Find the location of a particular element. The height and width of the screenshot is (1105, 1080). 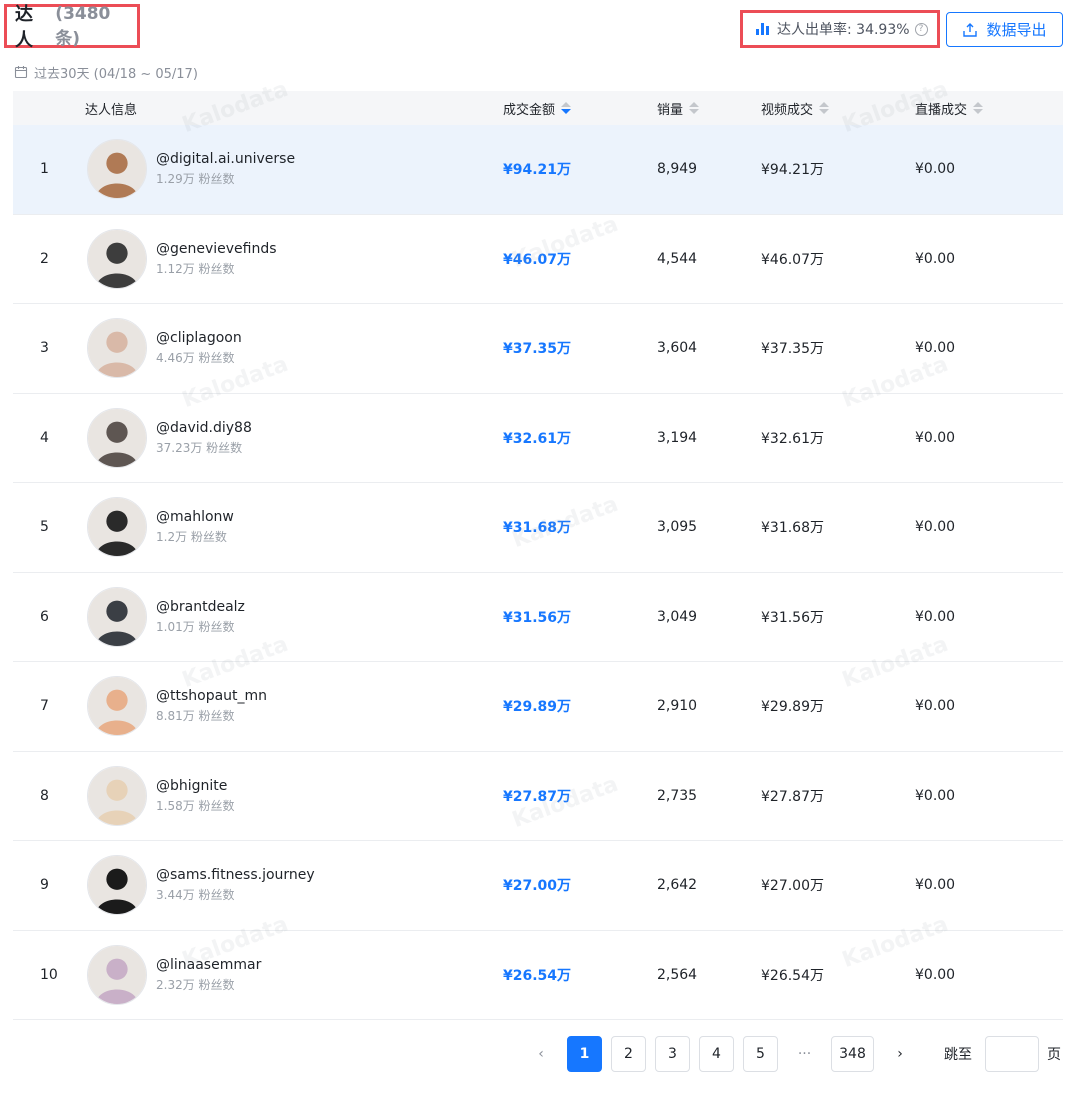

date-range: 过去30天 (04/18 ~ 05/17) is located at coordinates (106, 72).